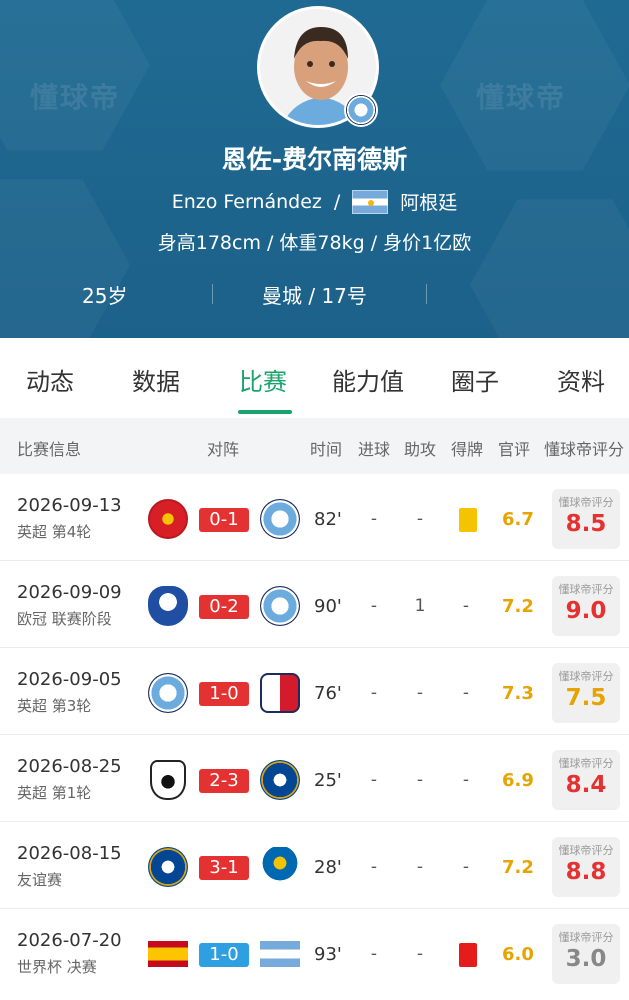 This screenshot has width=629, height=1000. What do you see at coordinates (328, 954) in the screenshot?
I see `match-minutes: 93'` at bounding box center [328, 954].